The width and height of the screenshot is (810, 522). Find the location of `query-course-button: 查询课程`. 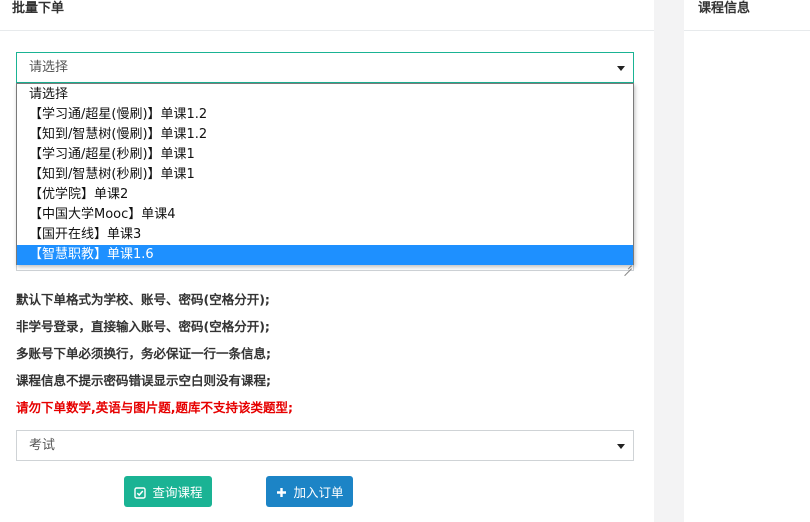

query-course-button: 查询课程 is located at coordinates (168, 491).